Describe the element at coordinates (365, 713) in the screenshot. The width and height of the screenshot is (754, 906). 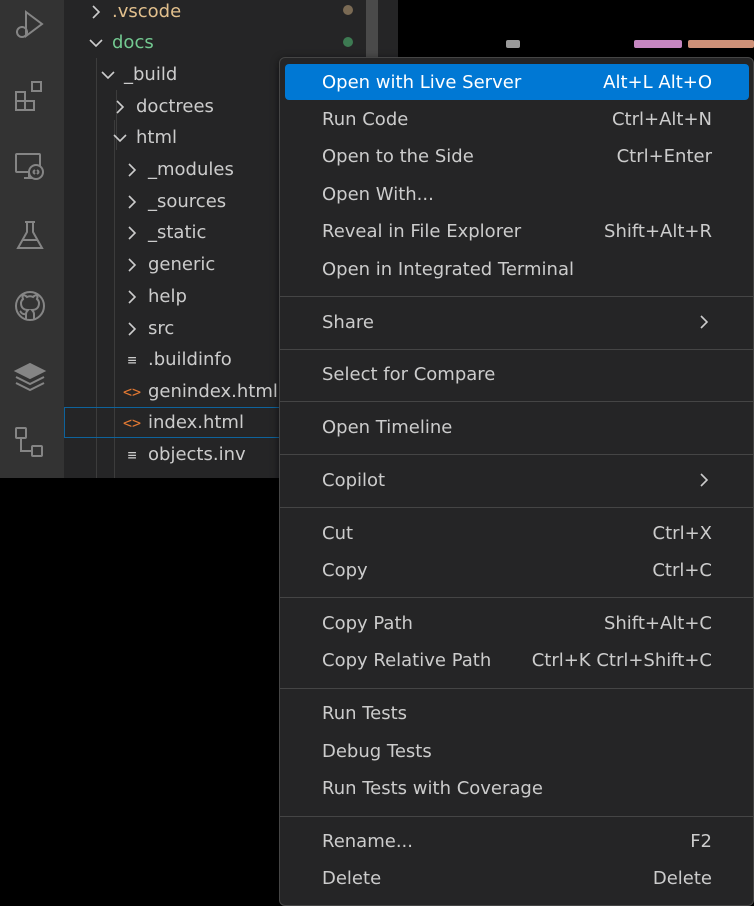
I see `menu-item-label: Run Tests` at that location.